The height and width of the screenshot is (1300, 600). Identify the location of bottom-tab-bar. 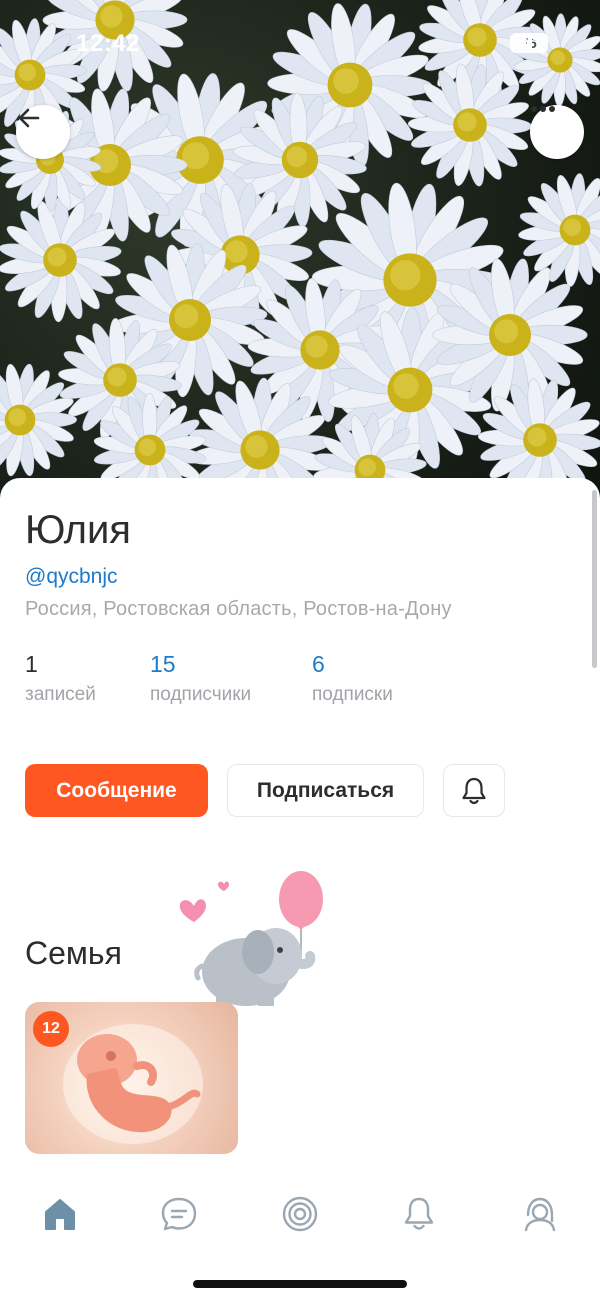
(300, 1215).